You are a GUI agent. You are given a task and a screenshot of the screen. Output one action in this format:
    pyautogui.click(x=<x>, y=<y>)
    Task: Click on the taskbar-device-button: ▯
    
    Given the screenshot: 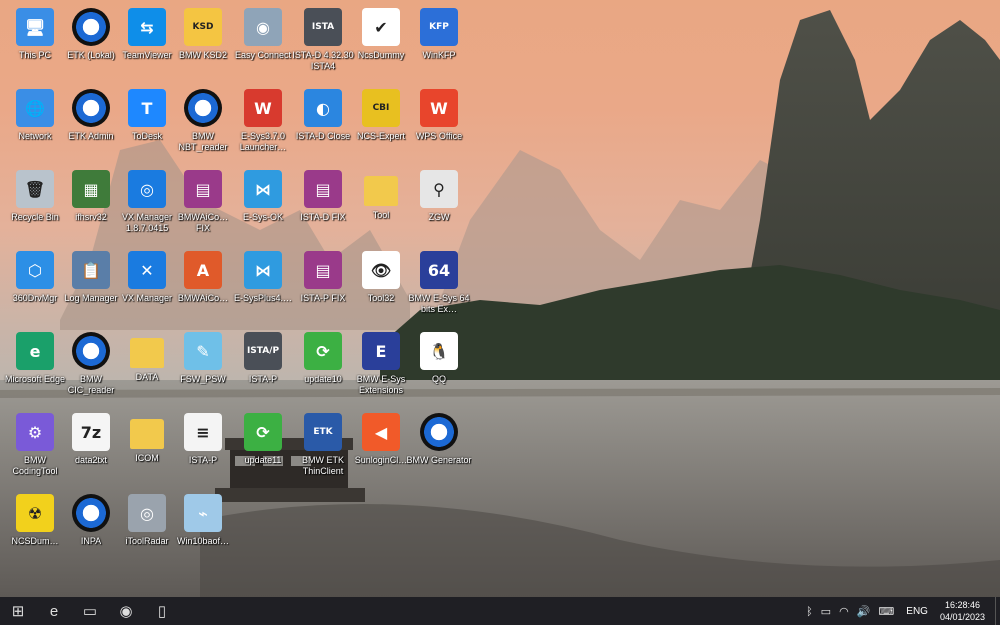 What is the action you would take?
    pyautogui.click(x=162, y=611)
    